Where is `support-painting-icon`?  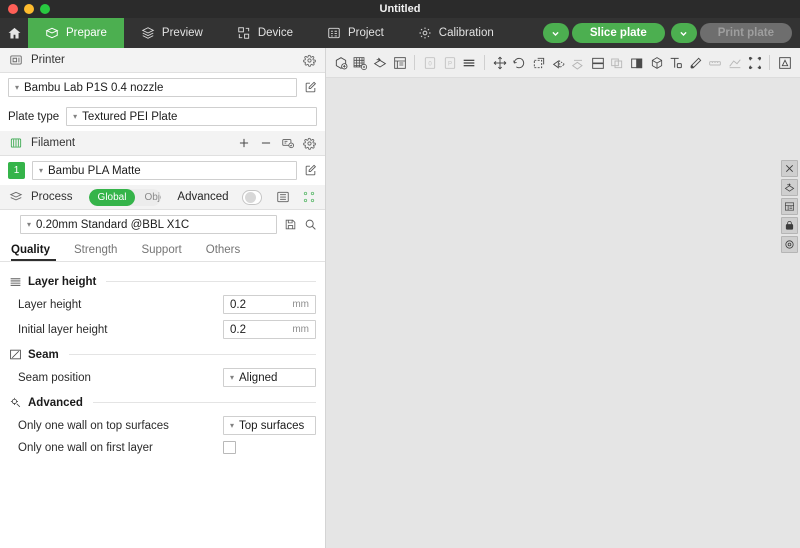 support-painting-icon is located at coordinates (598, 62).